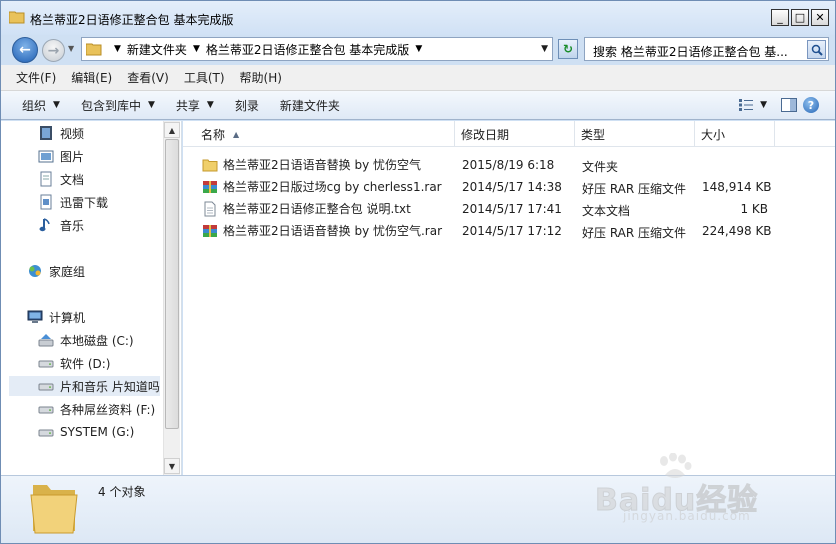 This screenshot has height=544, width=836. What do you see at coordinates (515, 134) in the screenshot?
I see `column-header-date: 修改日期` at bounding box center [515, 134].